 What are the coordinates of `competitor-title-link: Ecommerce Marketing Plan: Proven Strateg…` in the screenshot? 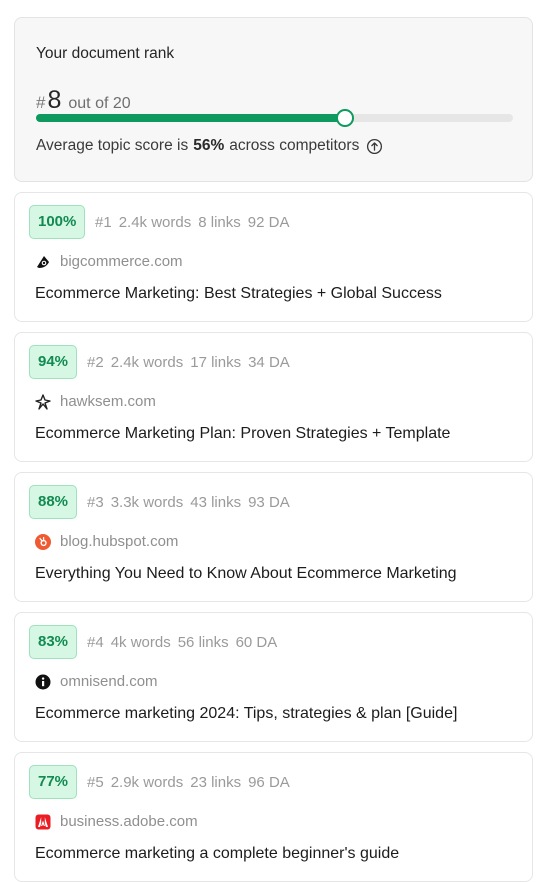 It's located at (242, 434).